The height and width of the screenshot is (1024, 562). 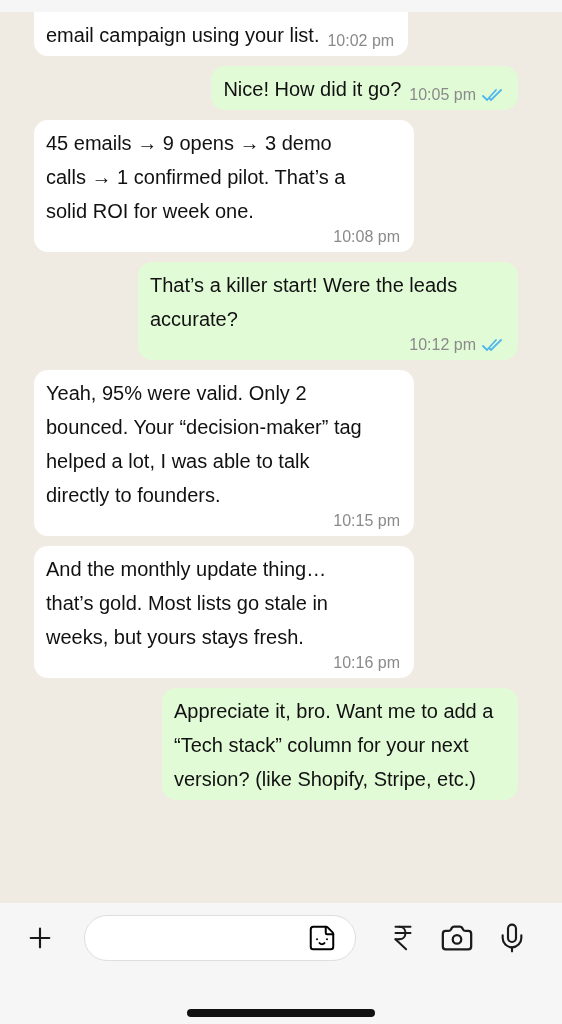 I want to click on message-time: 10:05 pm, so click(x=442, y=95).